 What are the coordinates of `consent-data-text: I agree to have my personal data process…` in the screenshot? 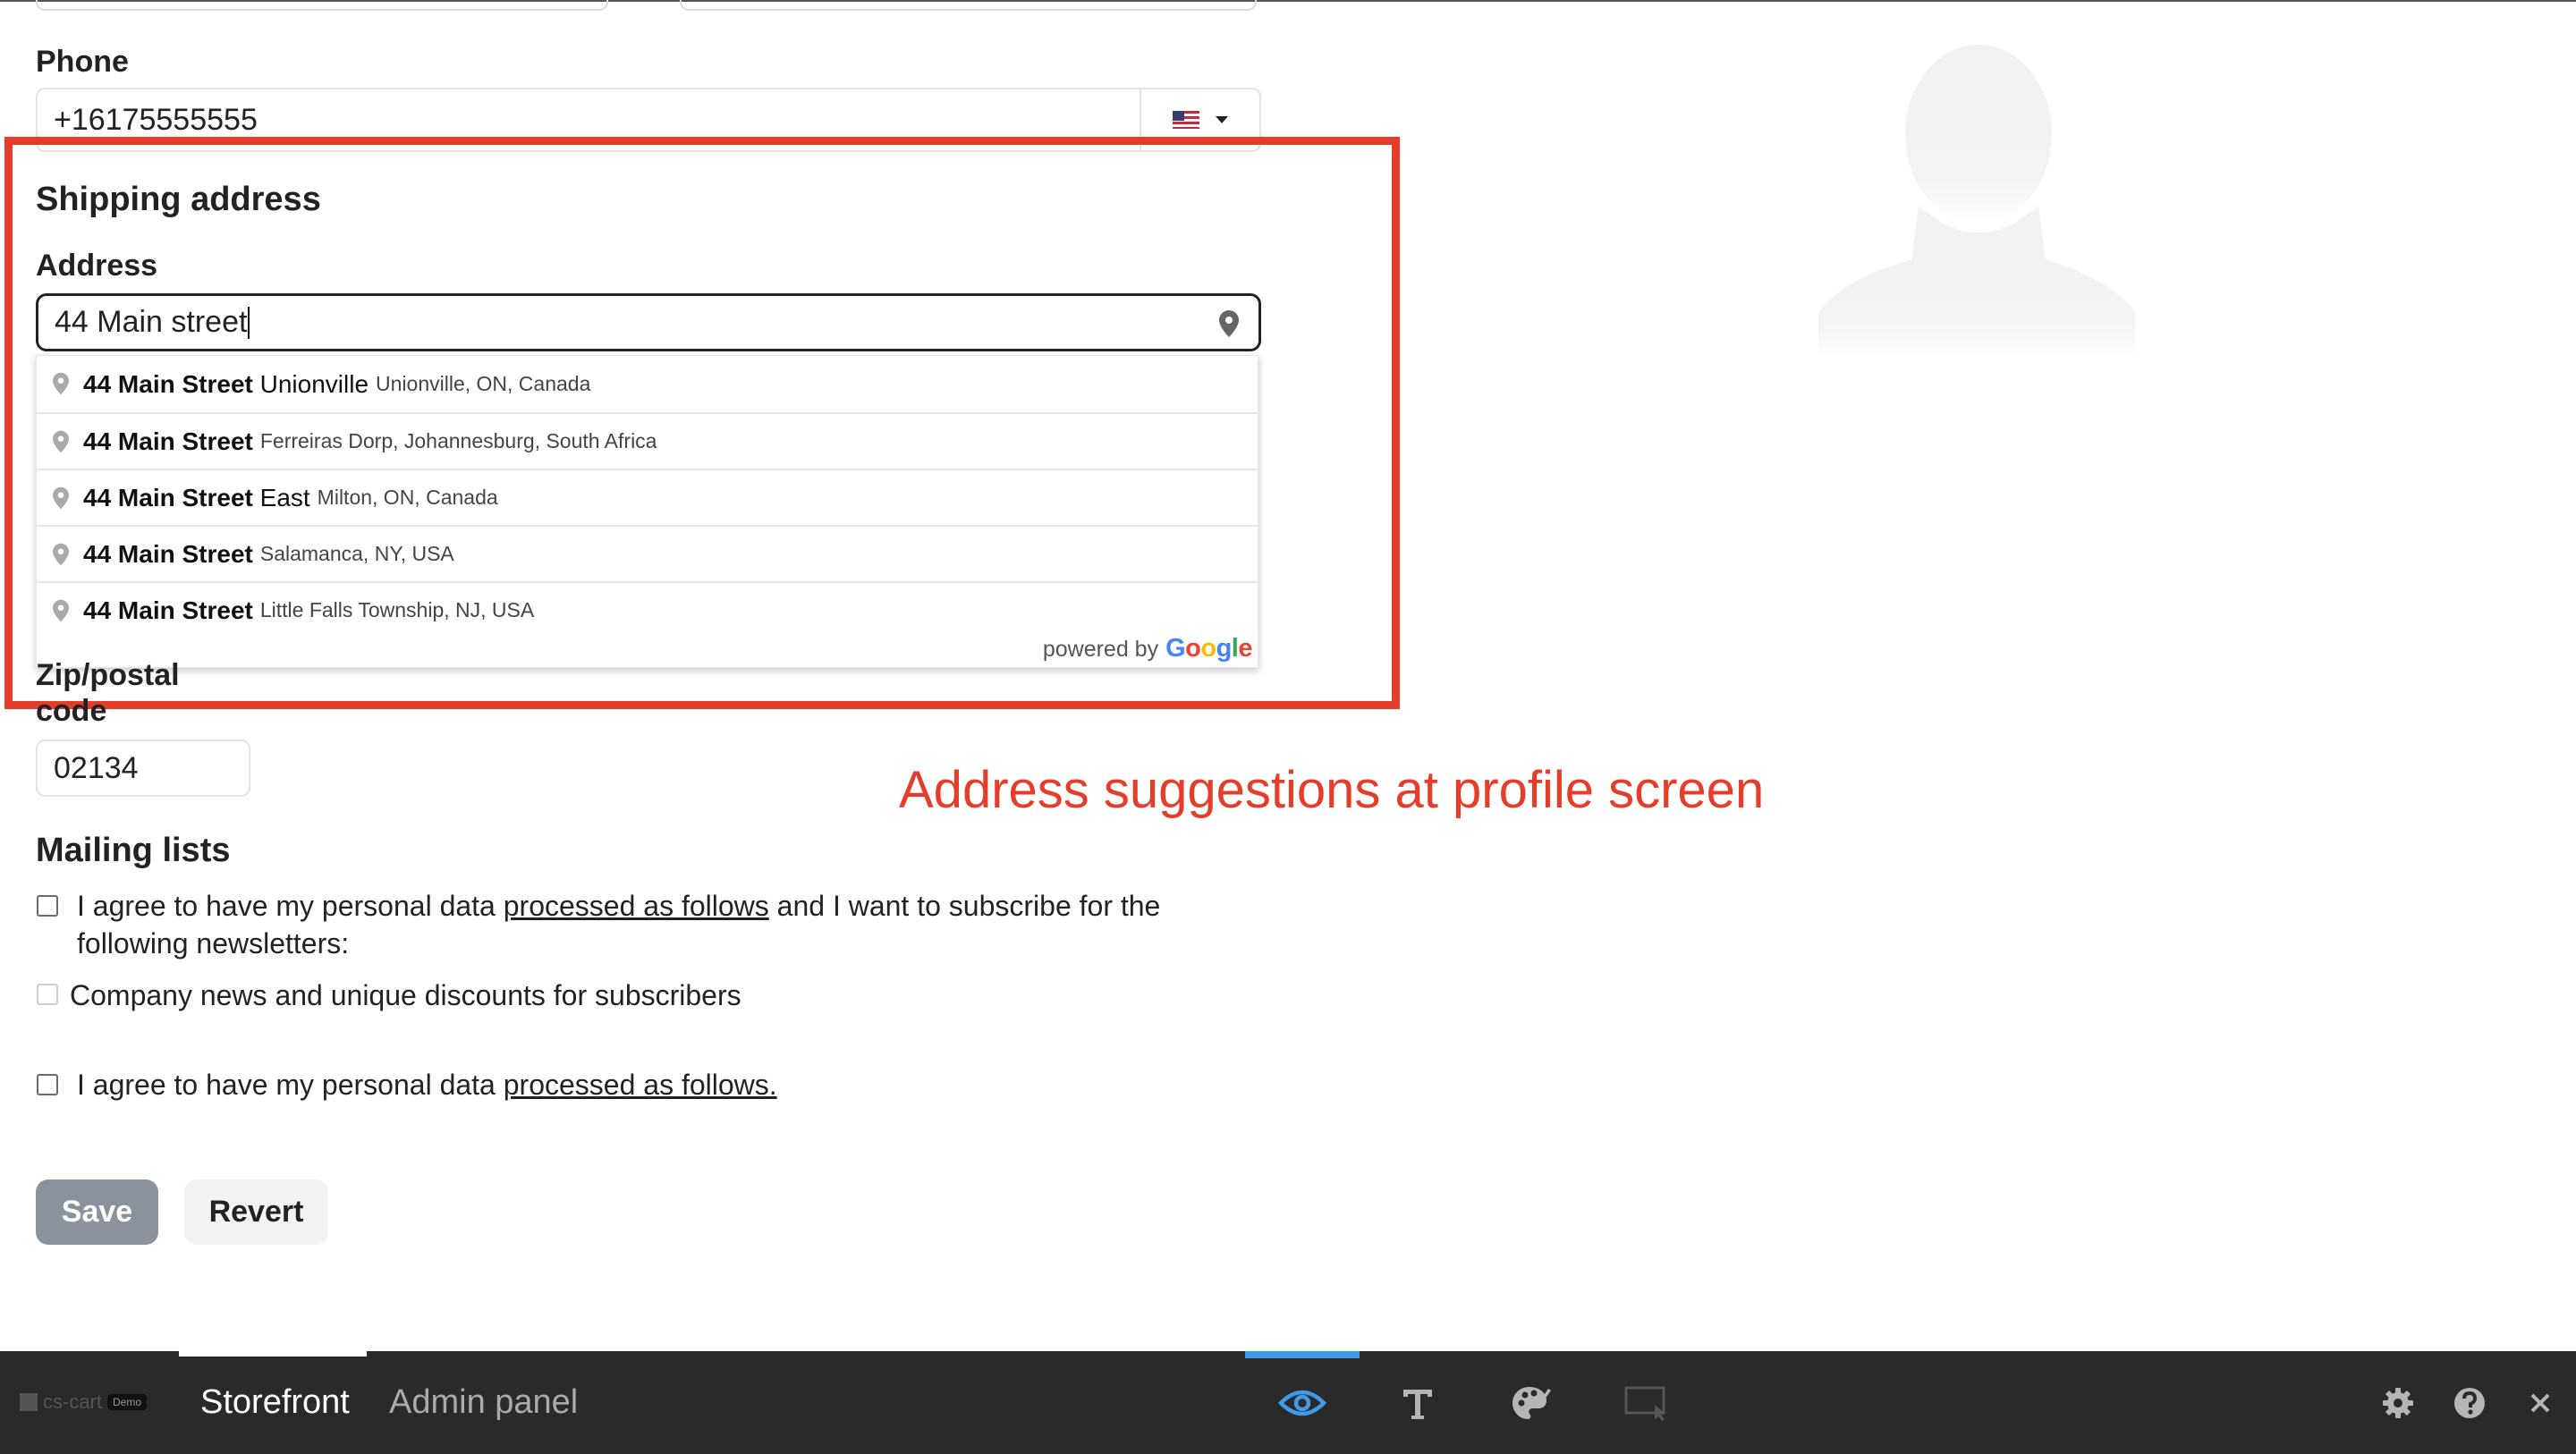 It's located at (427, 1084).